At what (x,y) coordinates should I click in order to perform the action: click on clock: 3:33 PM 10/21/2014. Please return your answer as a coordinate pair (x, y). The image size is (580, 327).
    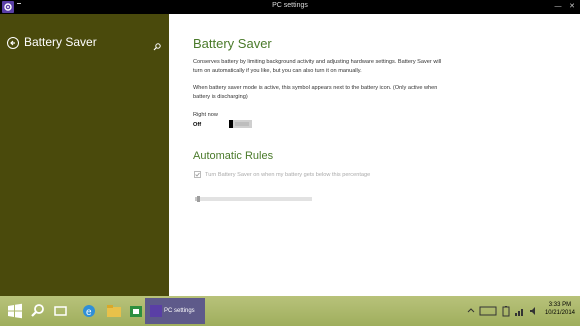
    Looking at the image, I should click on (560, 309).